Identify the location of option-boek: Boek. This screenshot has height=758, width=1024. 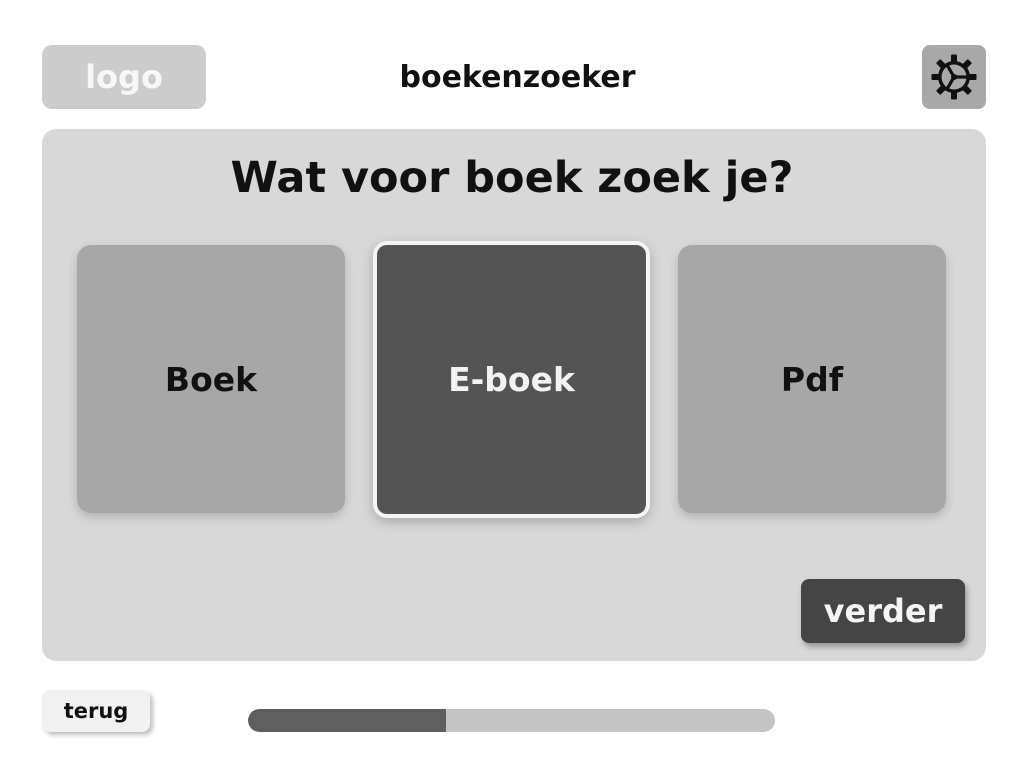
(211, 379).